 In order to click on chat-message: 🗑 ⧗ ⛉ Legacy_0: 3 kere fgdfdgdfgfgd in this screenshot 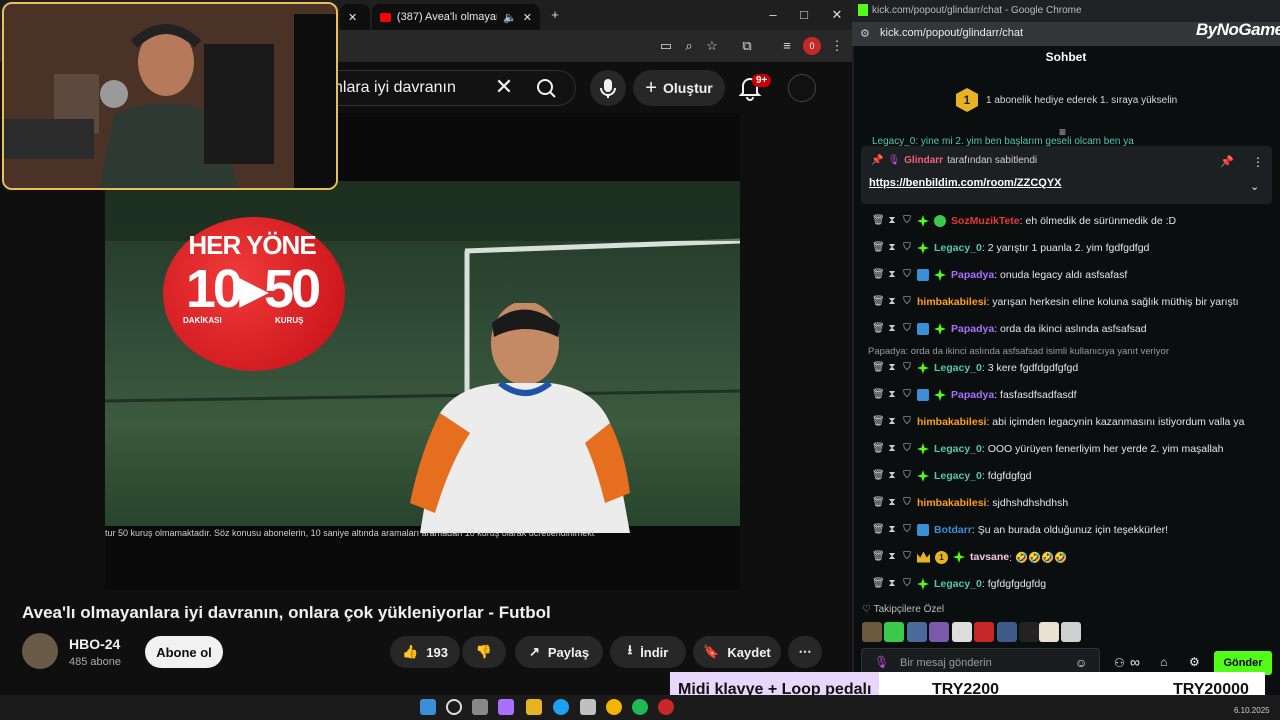, I will do `click(975, 368)`.